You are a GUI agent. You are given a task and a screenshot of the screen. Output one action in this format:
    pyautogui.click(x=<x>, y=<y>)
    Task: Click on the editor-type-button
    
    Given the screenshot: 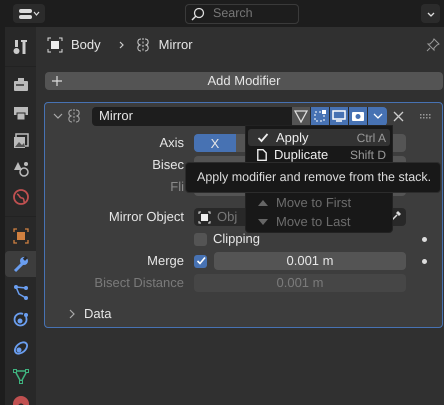 What is the action you would take?
    pyautogui.click(x=29, y=13)
    